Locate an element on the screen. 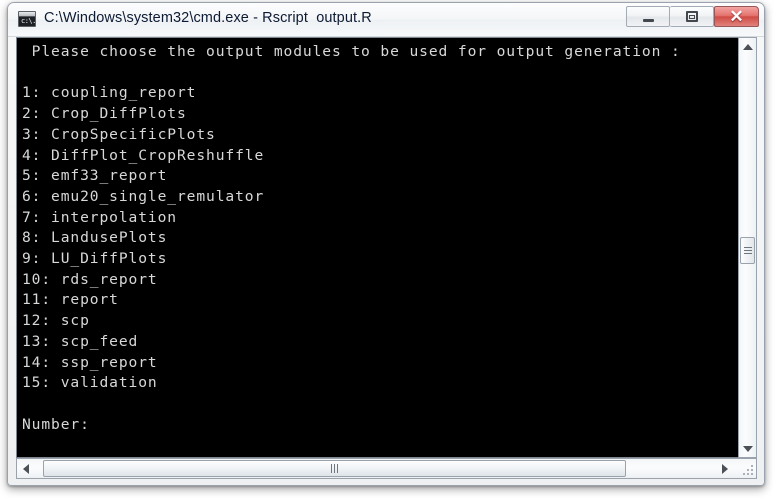 Image resolution: width=779 pixels, height=501 pixels. cmd-console-icon: c:\. is located at coordinates (27, 19).